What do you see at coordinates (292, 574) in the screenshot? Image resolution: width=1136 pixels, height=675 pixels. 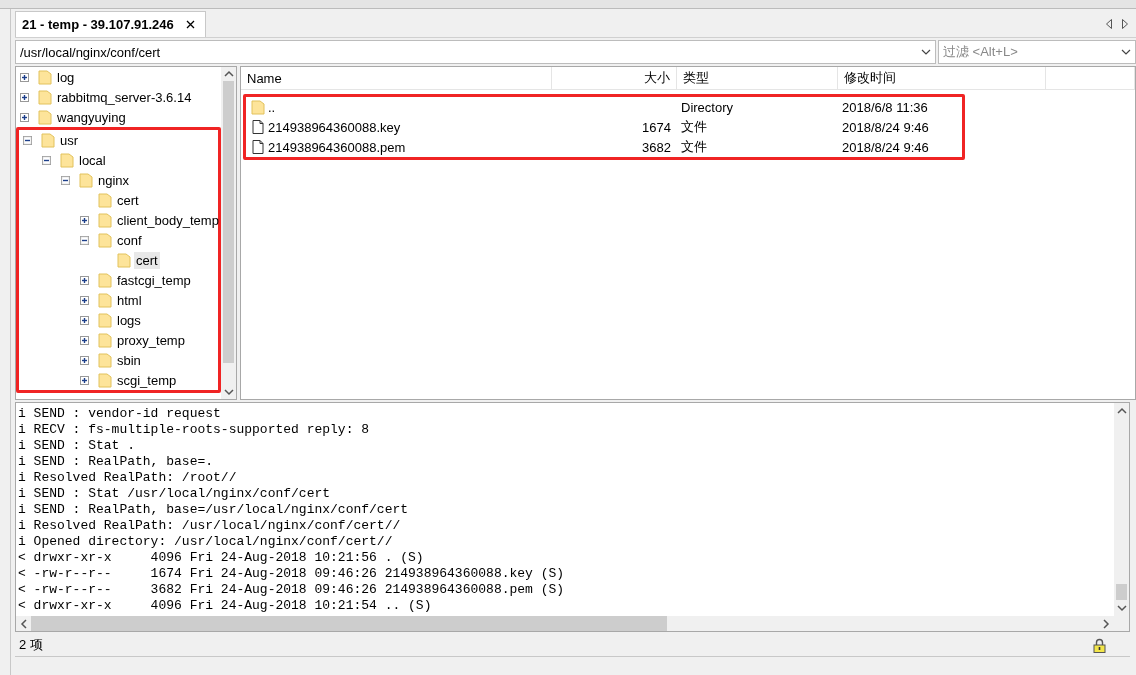 I see `log-line: < -rw-r--r-- 1674 Fri 24-Aug-2018 09:46:26 214938964360088.key (S)` at bounding box center [292, 574].